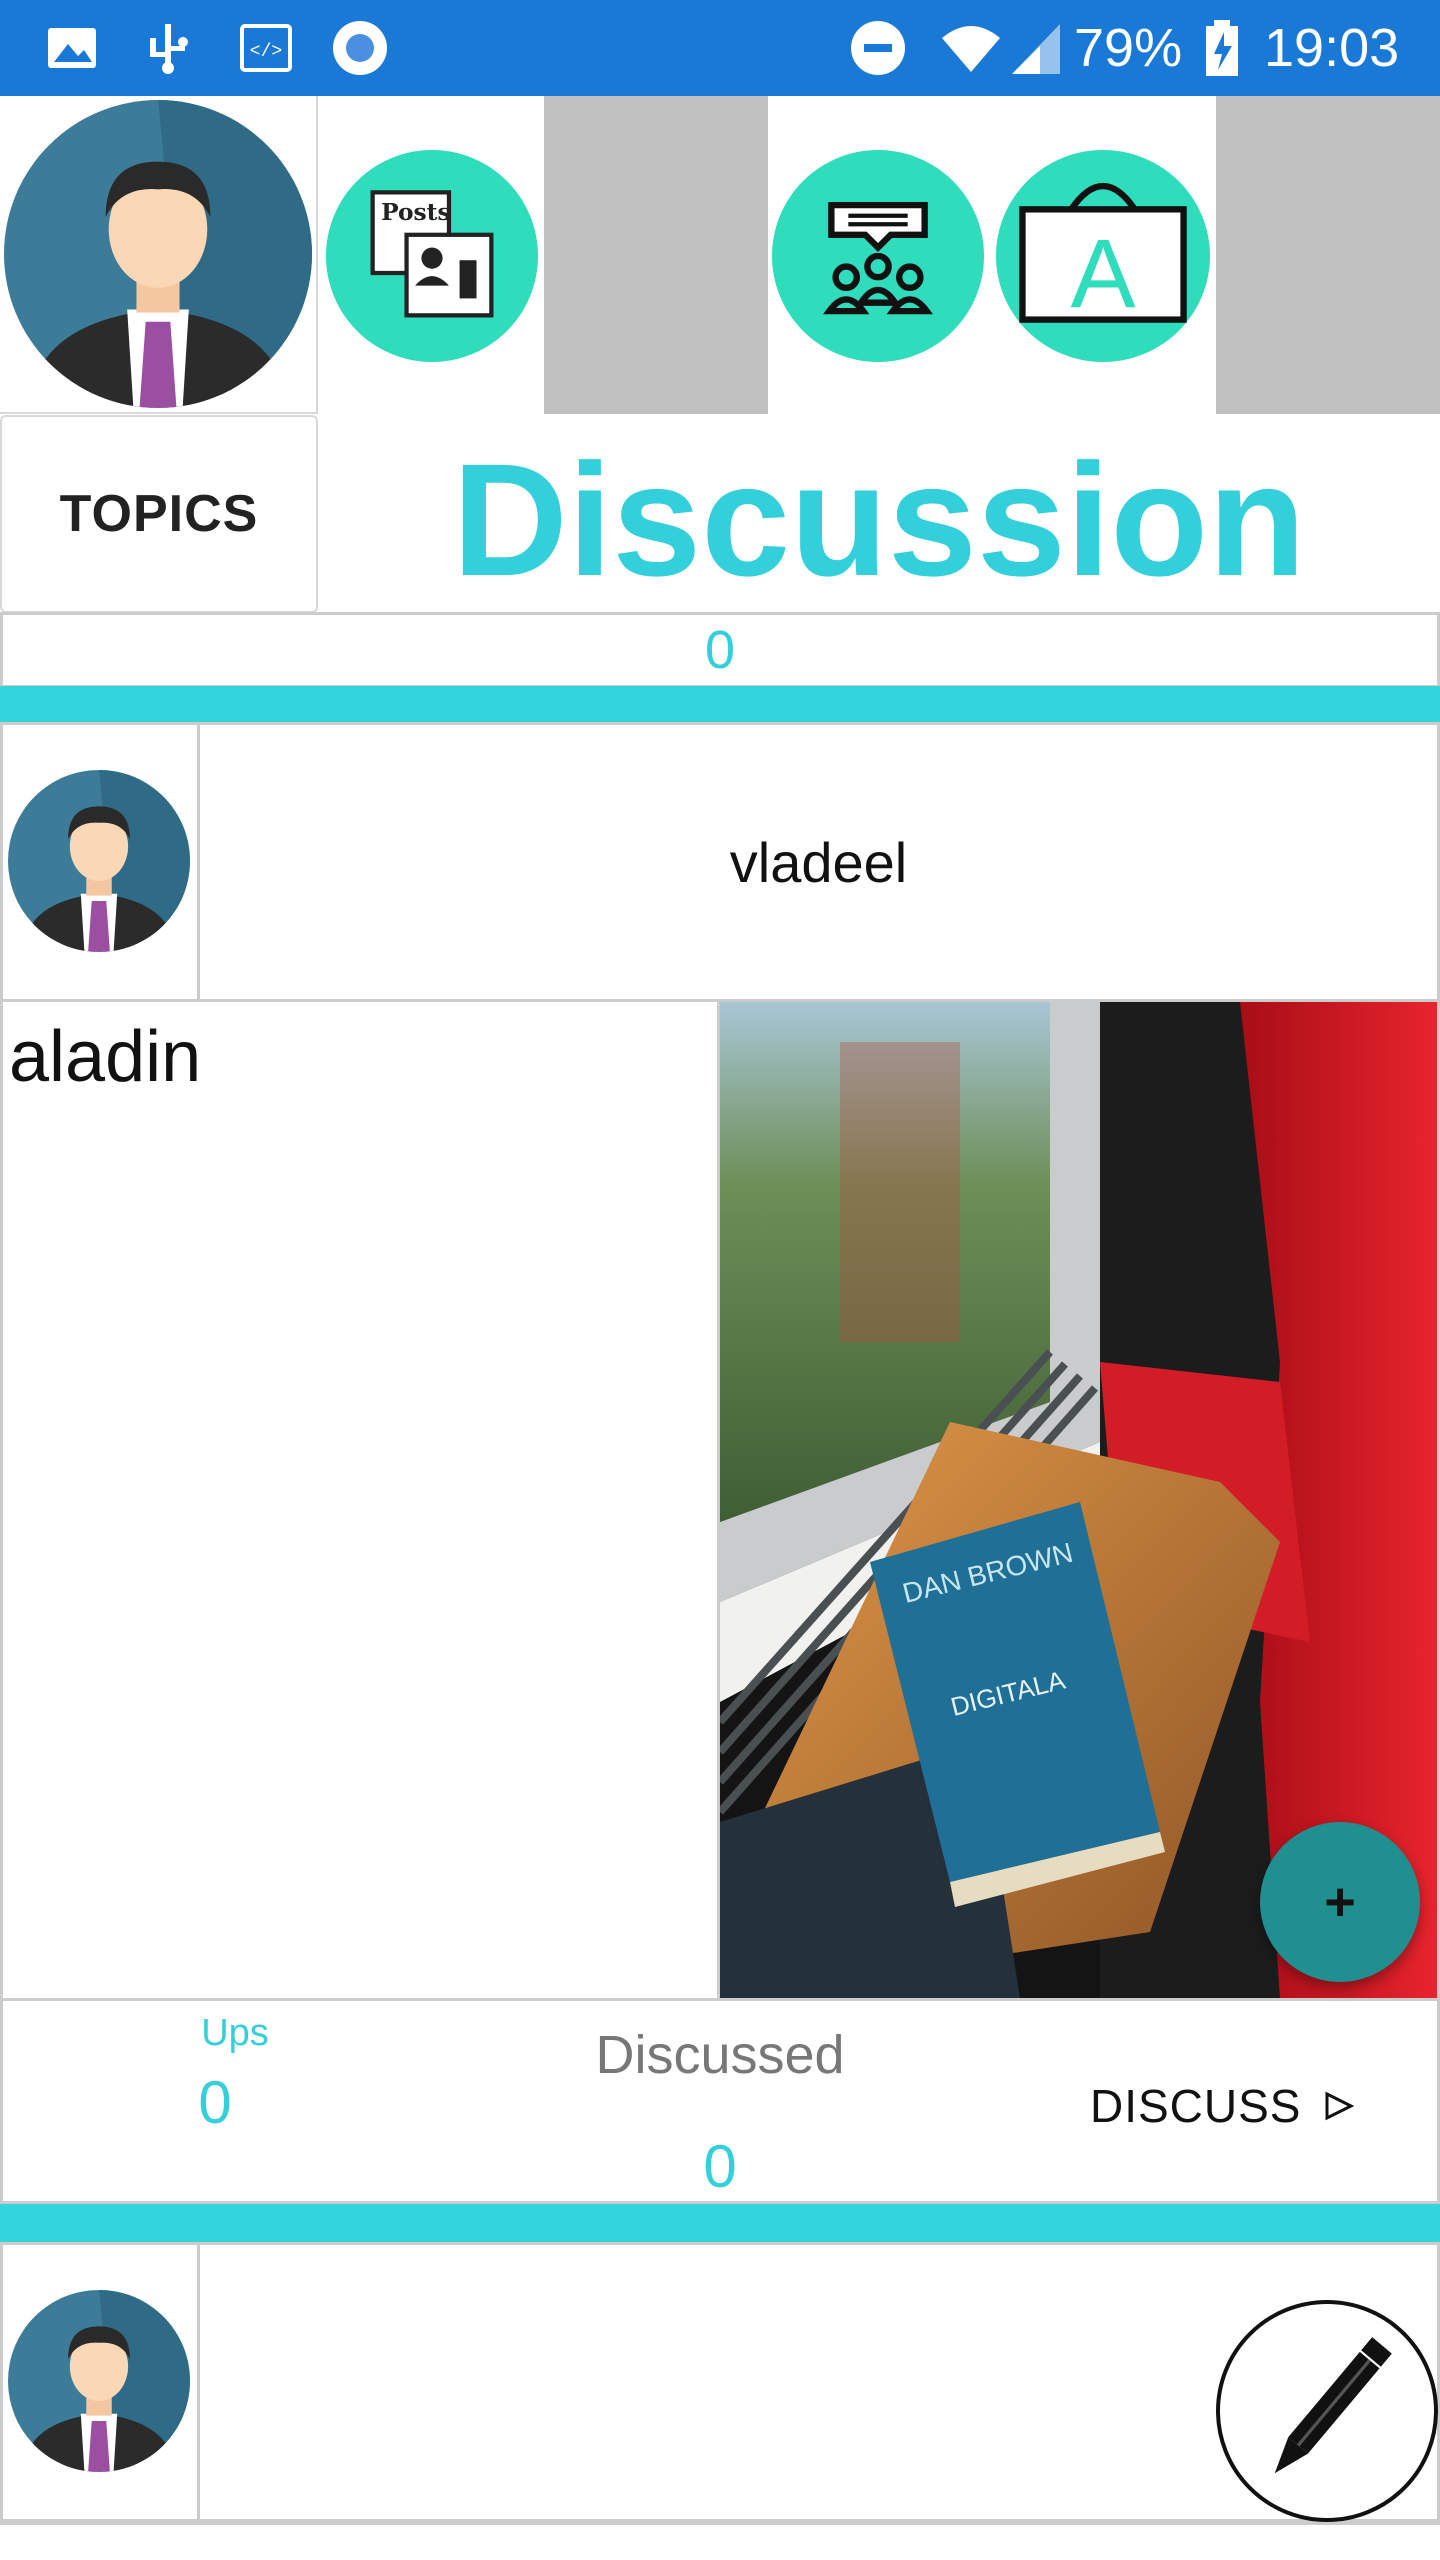 The height and width of the screenshot is (2560, 1440). Describe the element at coordinates (1128, 48) in the screenshot. I see `battery-percent: 79%` at that location.